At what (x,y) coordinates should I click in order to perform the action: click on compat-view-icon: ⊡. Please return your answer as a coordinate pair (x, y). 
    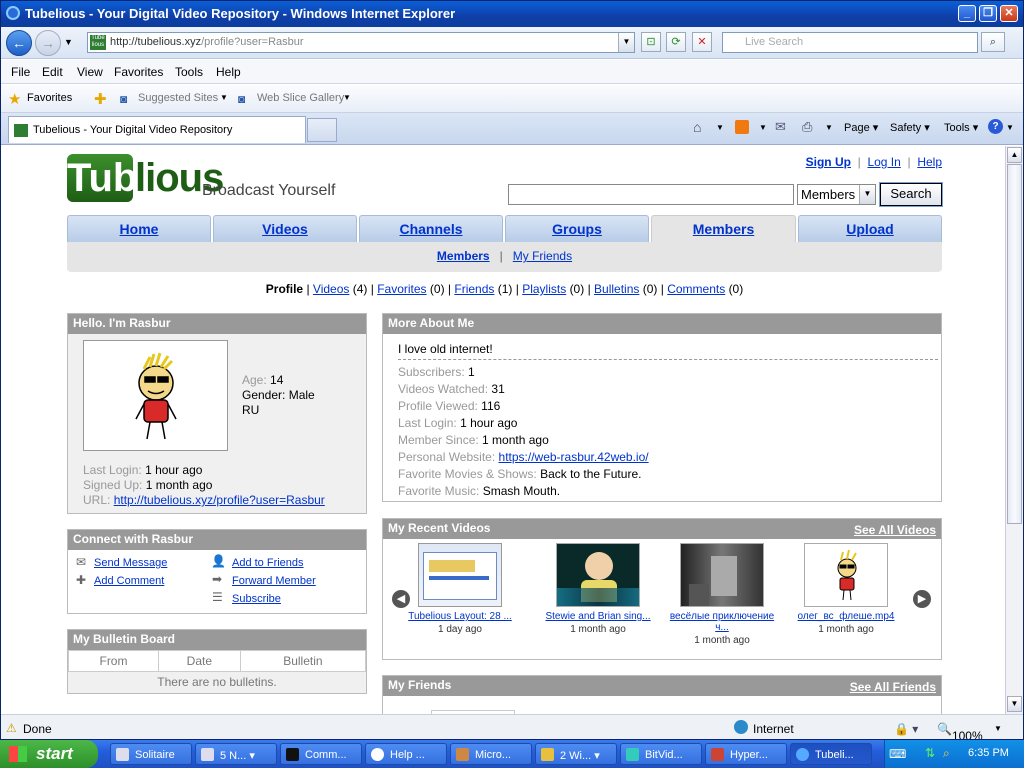
    Looking at the image, I should click on (651, 42).